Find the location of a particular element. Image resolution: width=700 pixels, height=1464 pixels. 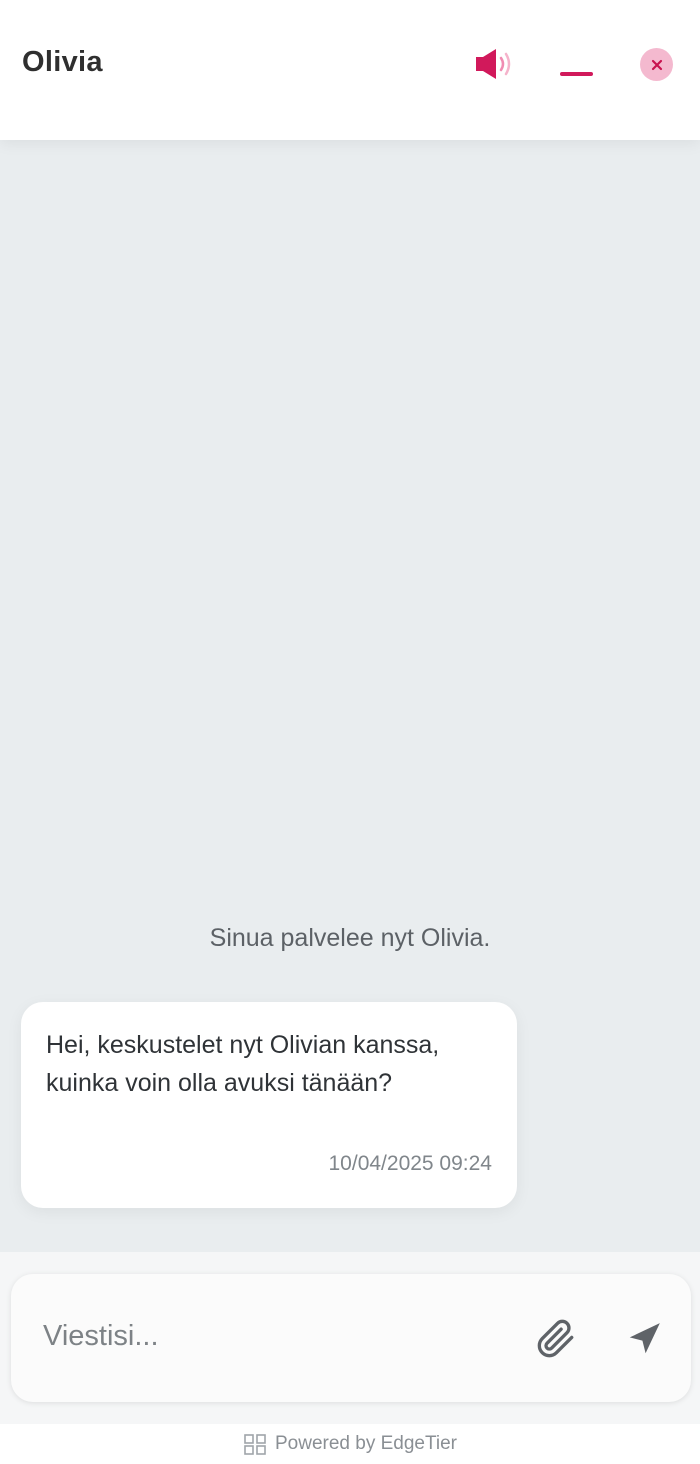

chat-header: Olivia is located at coordinates (350, 70).